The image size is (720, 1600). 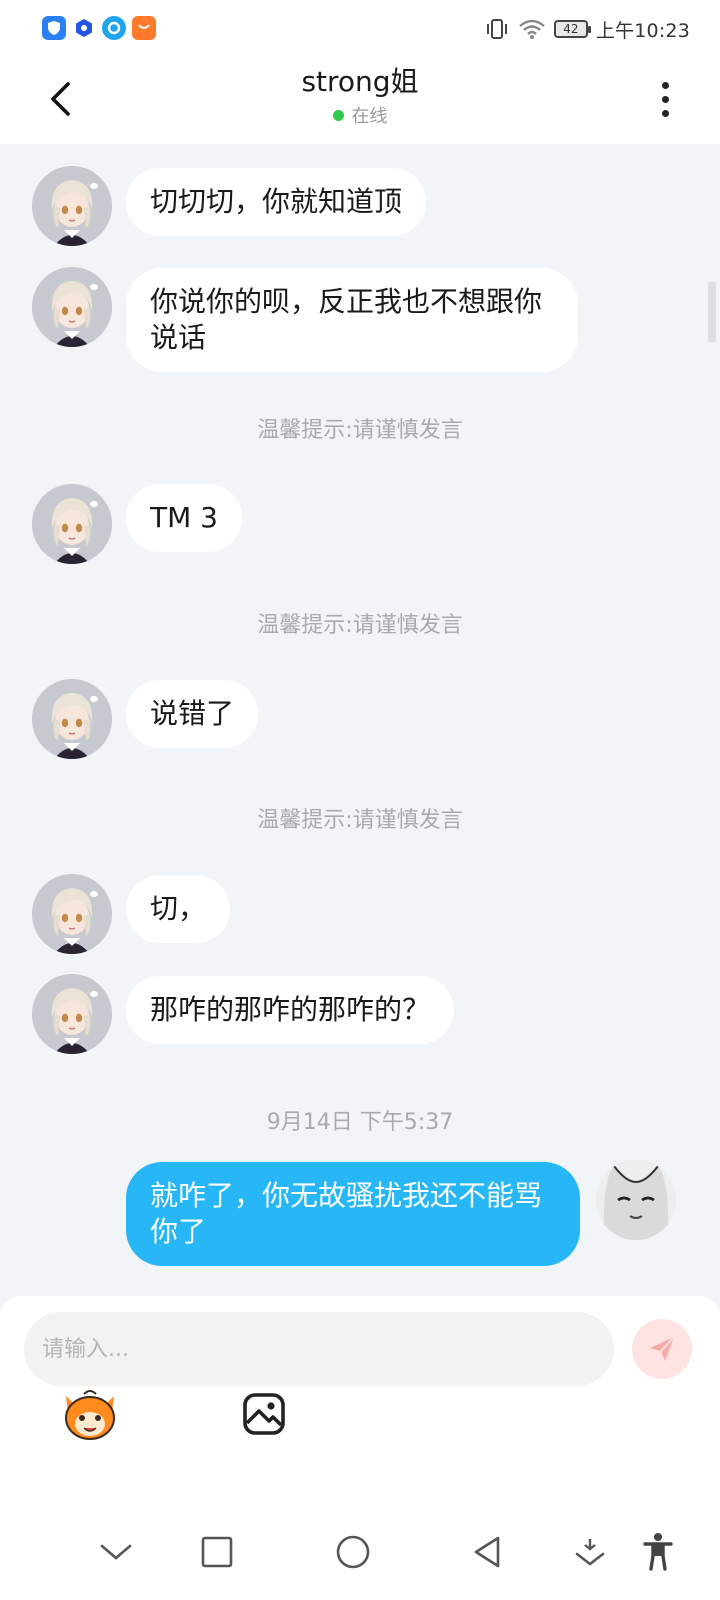 What do you see at coordinates (360, 1401) in the screenshot?
I see `composer` at bounding box center [360, 1401].